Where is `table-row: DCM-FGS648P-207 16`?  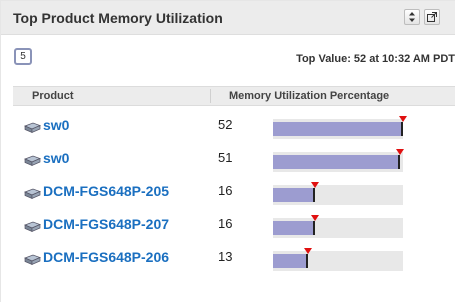 table-row: DCM-FGS648P-207 16 is located at coordinates (228, 233).